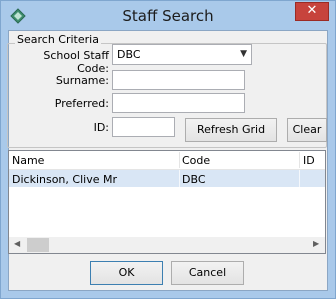  What do you see at coordinates (101, 127) in the screenshot?
I see `id-label: ID:` at bounding box center [101, 127].